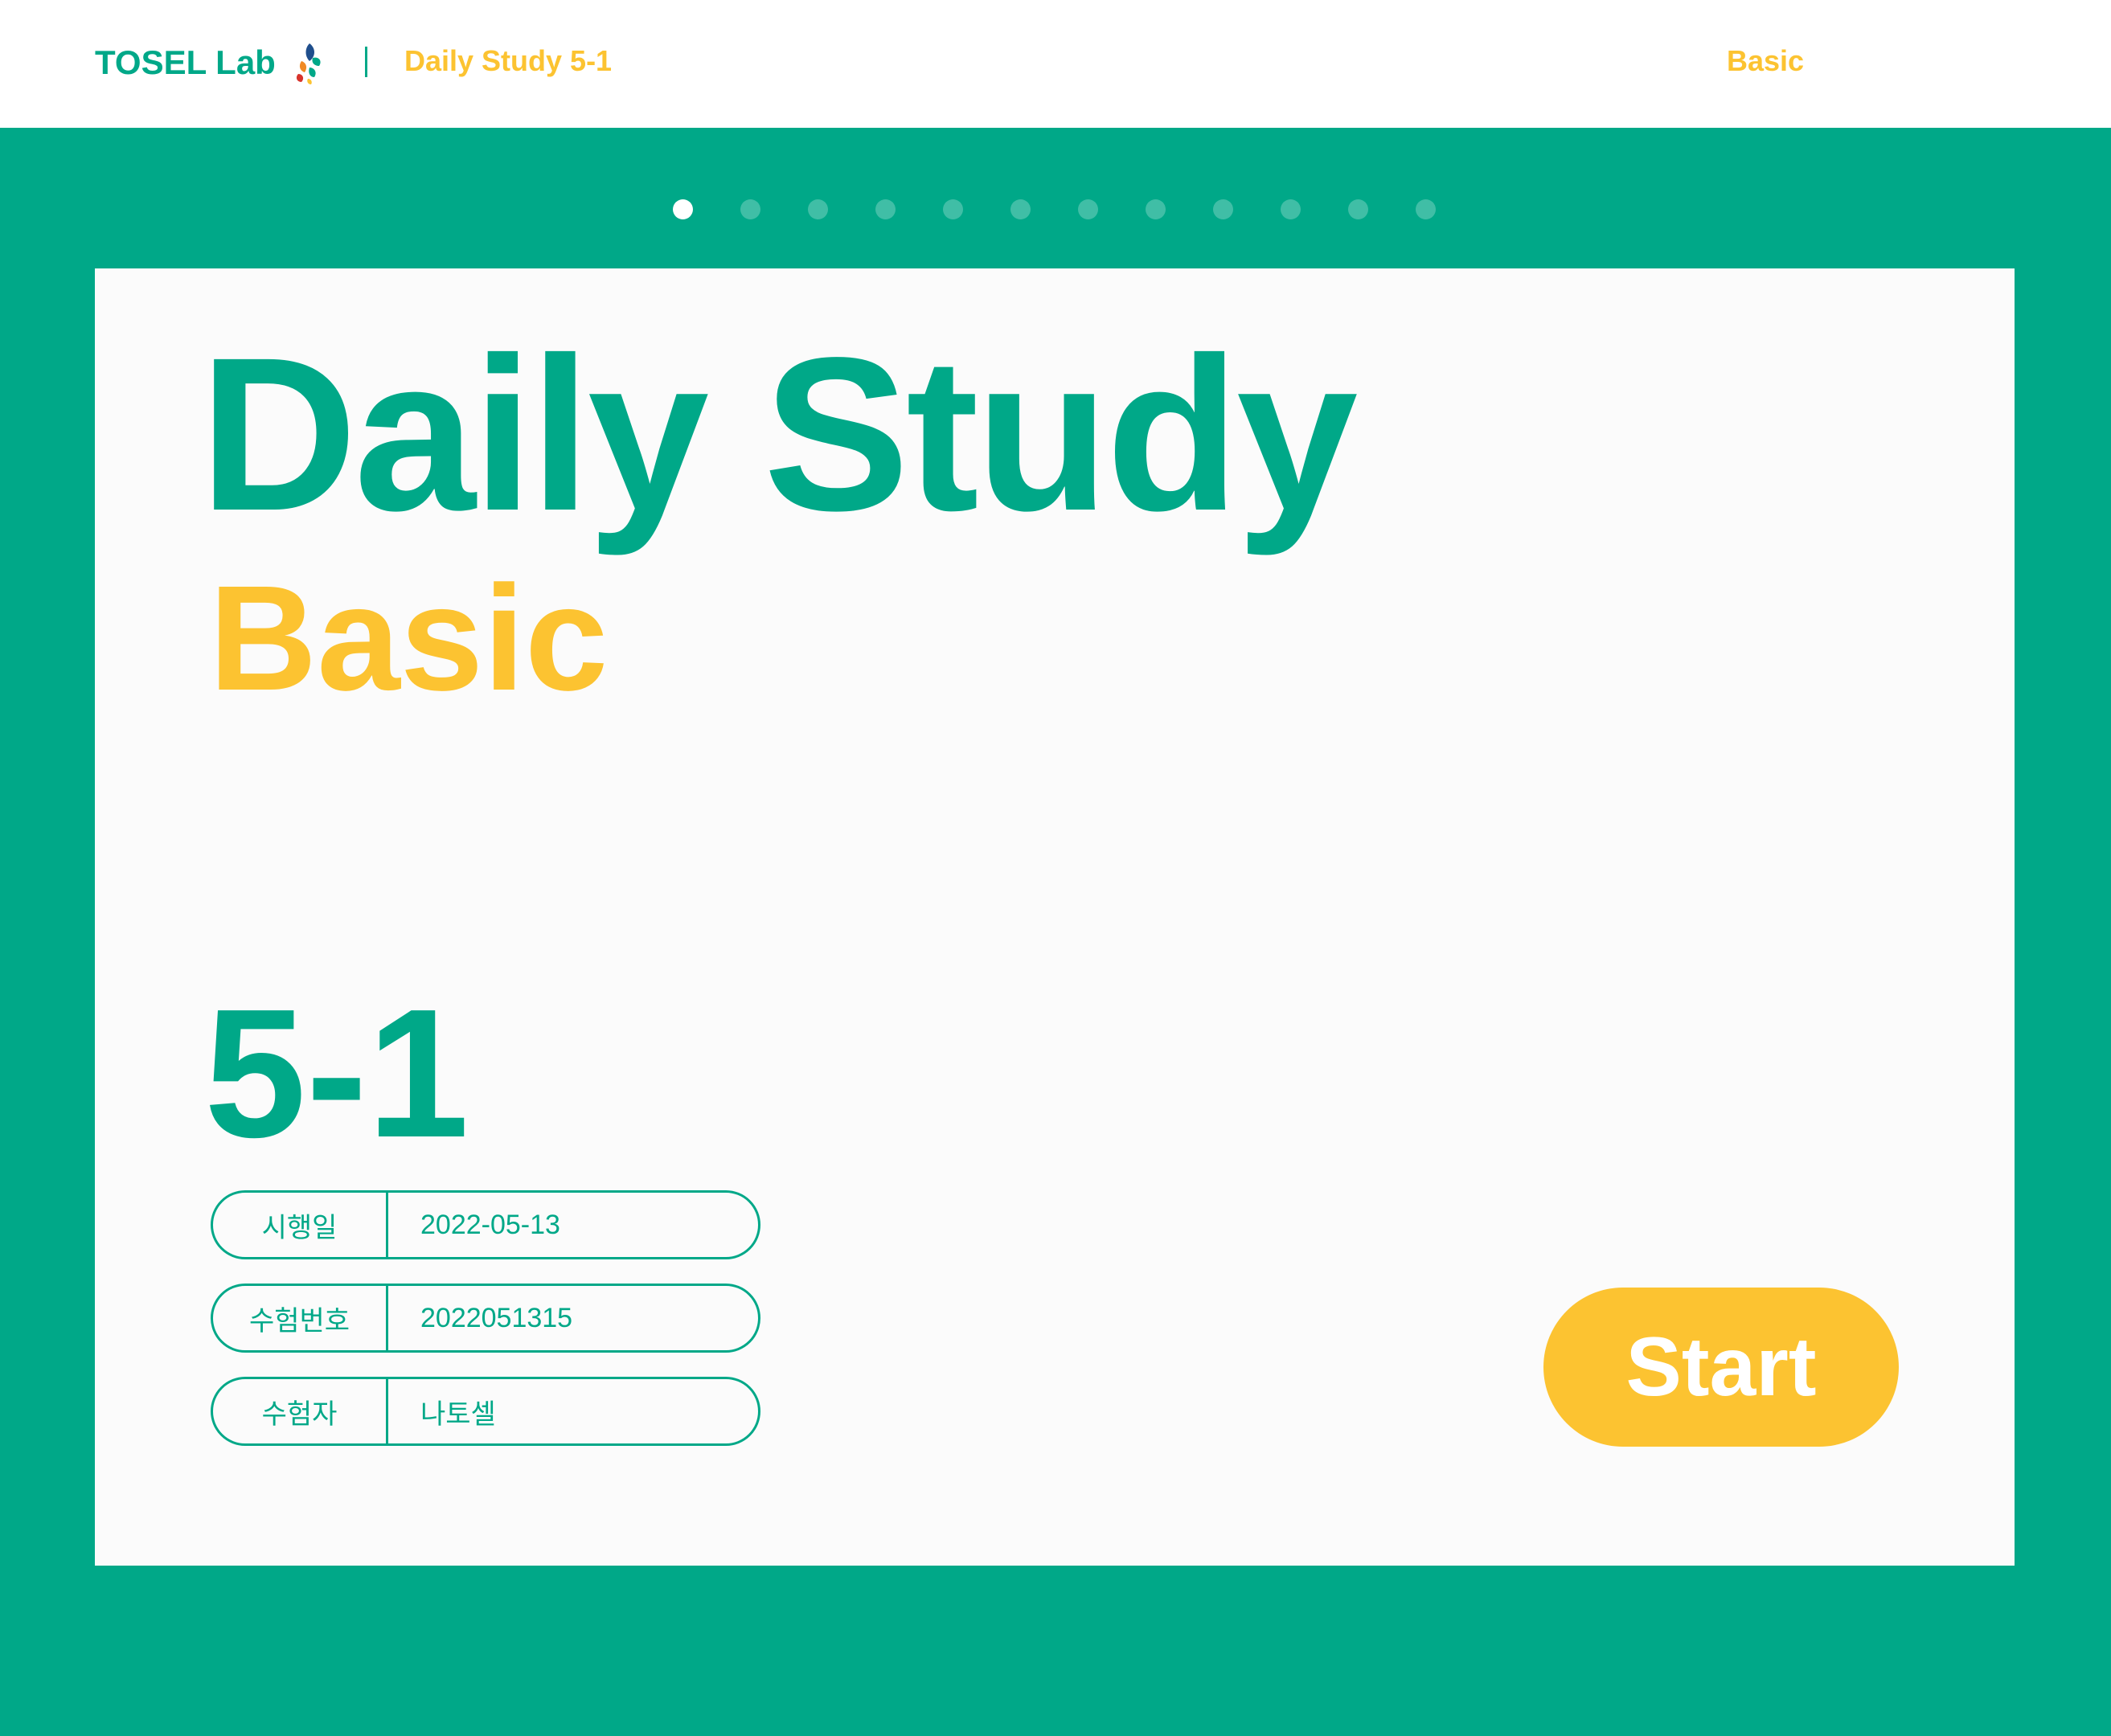 The image size is (2111, 1736). Describe the element at coordinates (336, 1074) in the screenshot. I see `study-number: 5-1` at that location.